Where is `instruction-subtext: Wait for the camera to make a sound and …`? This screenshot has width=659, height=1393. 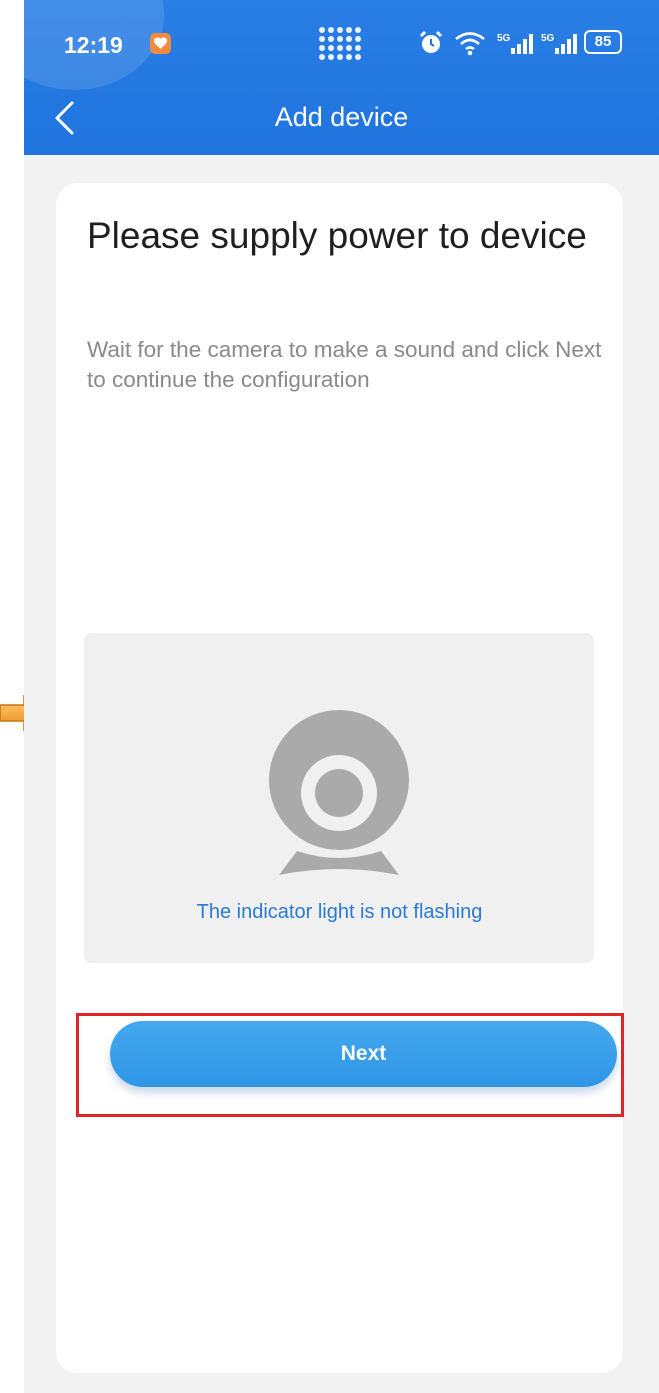
instruction-subtext: Wait for the camera to make a sound and … is located at coordinates (344, 364).